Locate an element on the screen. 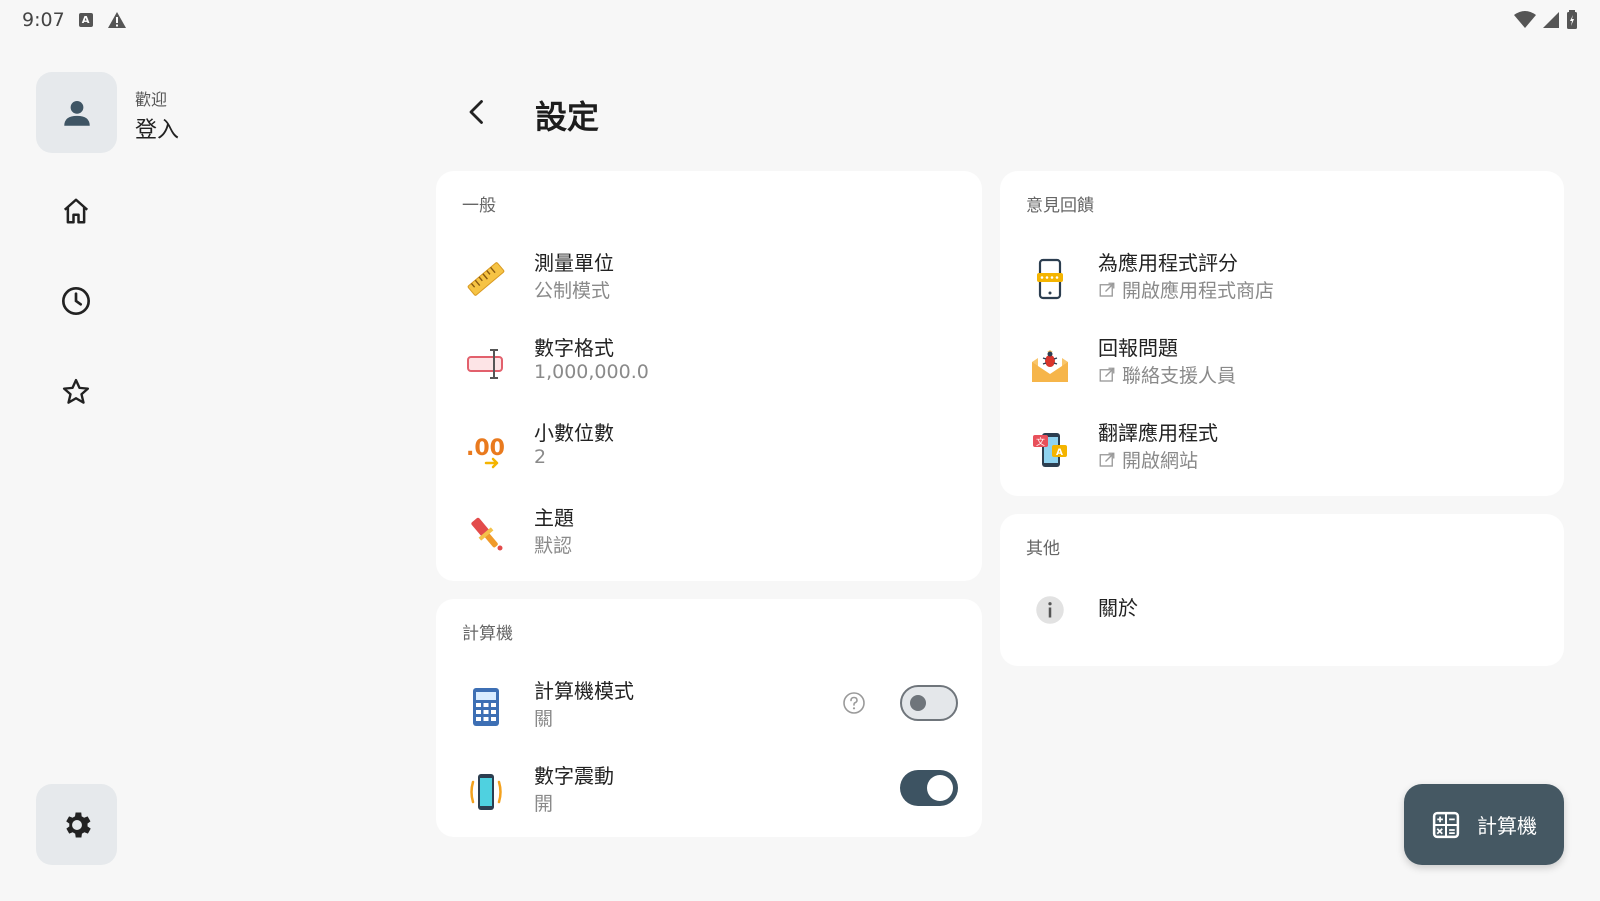 This screenshot has width=1600, height=901. section-title-feedback: 意見回饋 is located at coordinates (1060, 206).